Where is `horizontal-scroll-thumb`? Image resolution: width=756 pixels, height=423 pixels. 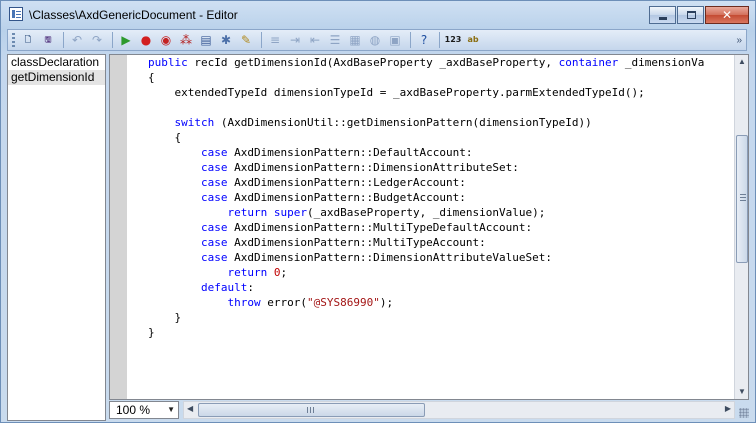 horizontal-scroll-thumb is located at coordinates (311, 410).